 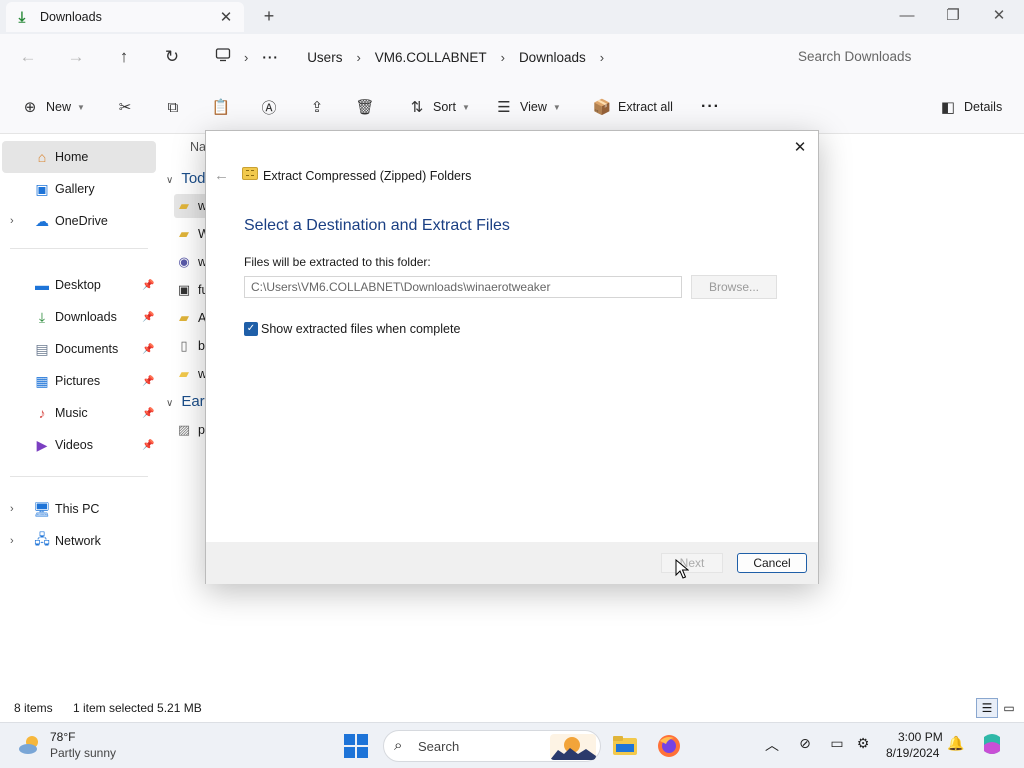 What do you see at coordinates (62, 737) in the screenshot?
I see `weather-temperature: 78°F` at bounding box center [62, 737].